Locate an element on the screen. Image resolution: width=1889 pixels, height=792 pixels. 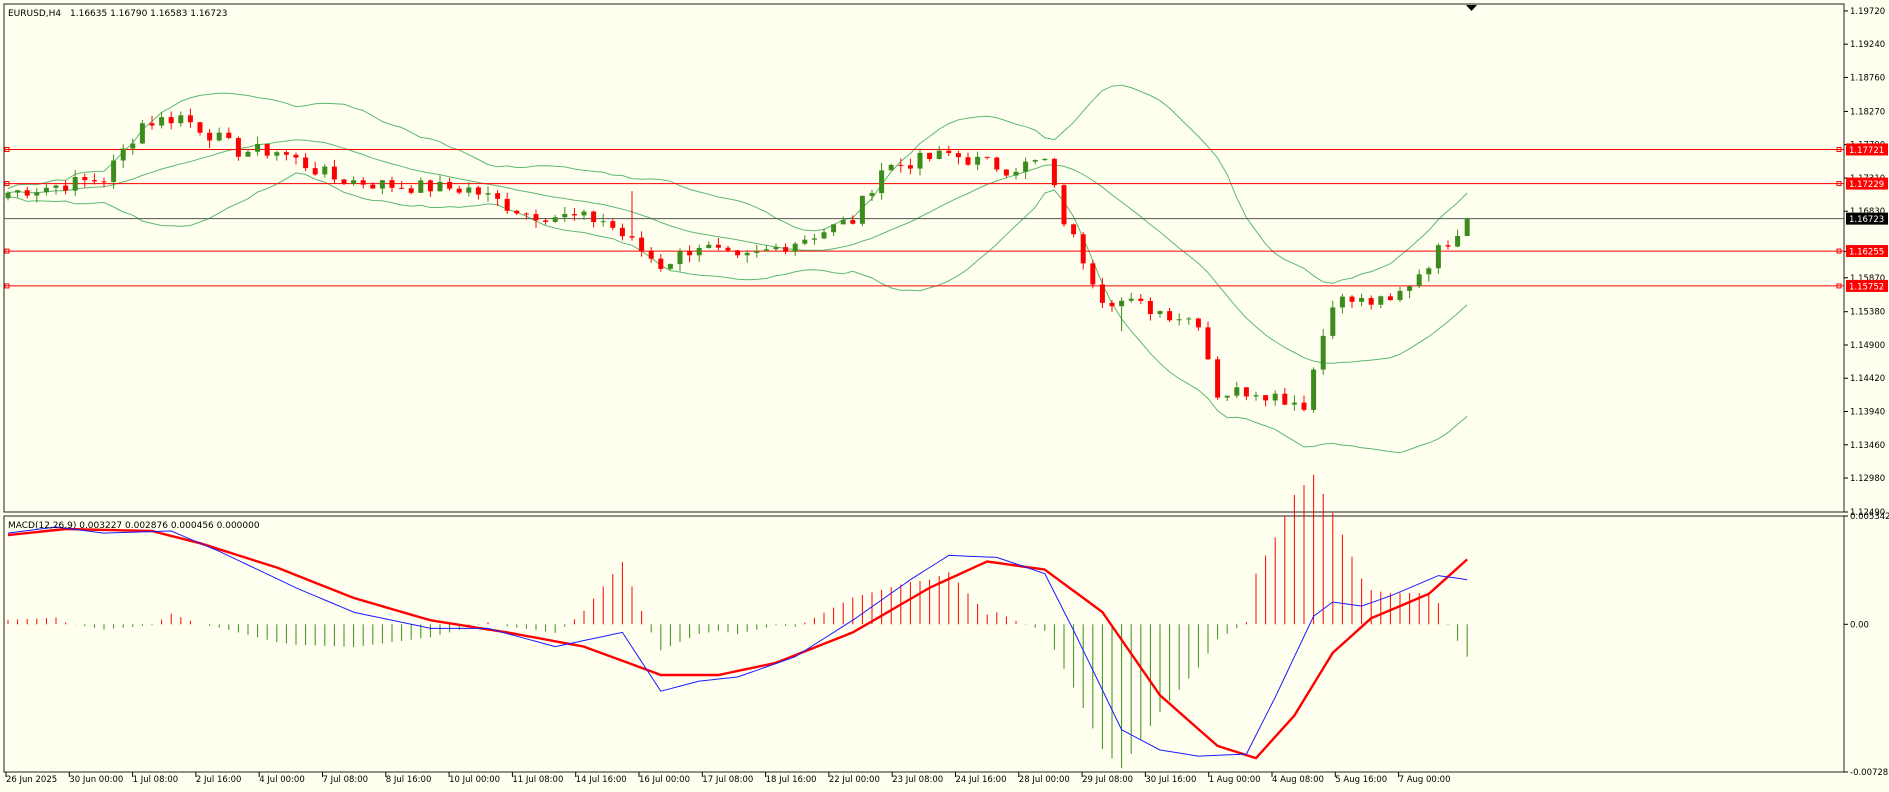
ohlc-readout: 1.16635 1.16790 1.16583 1.16723 is located at coordinates (148, 14).